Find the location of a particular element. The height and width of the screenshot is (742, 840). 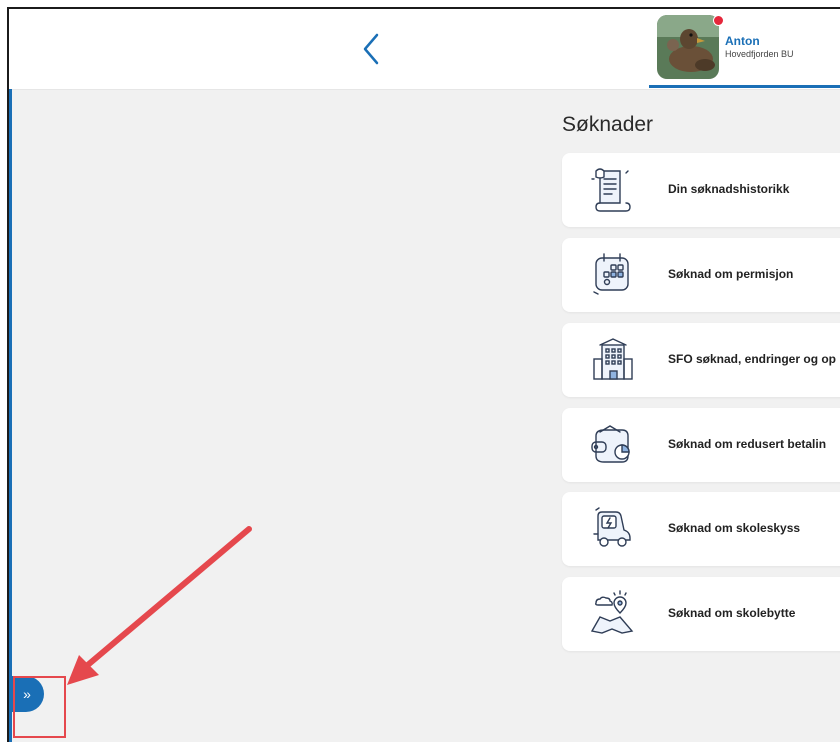

annotation-arrow is located at coordinates (159, 605).